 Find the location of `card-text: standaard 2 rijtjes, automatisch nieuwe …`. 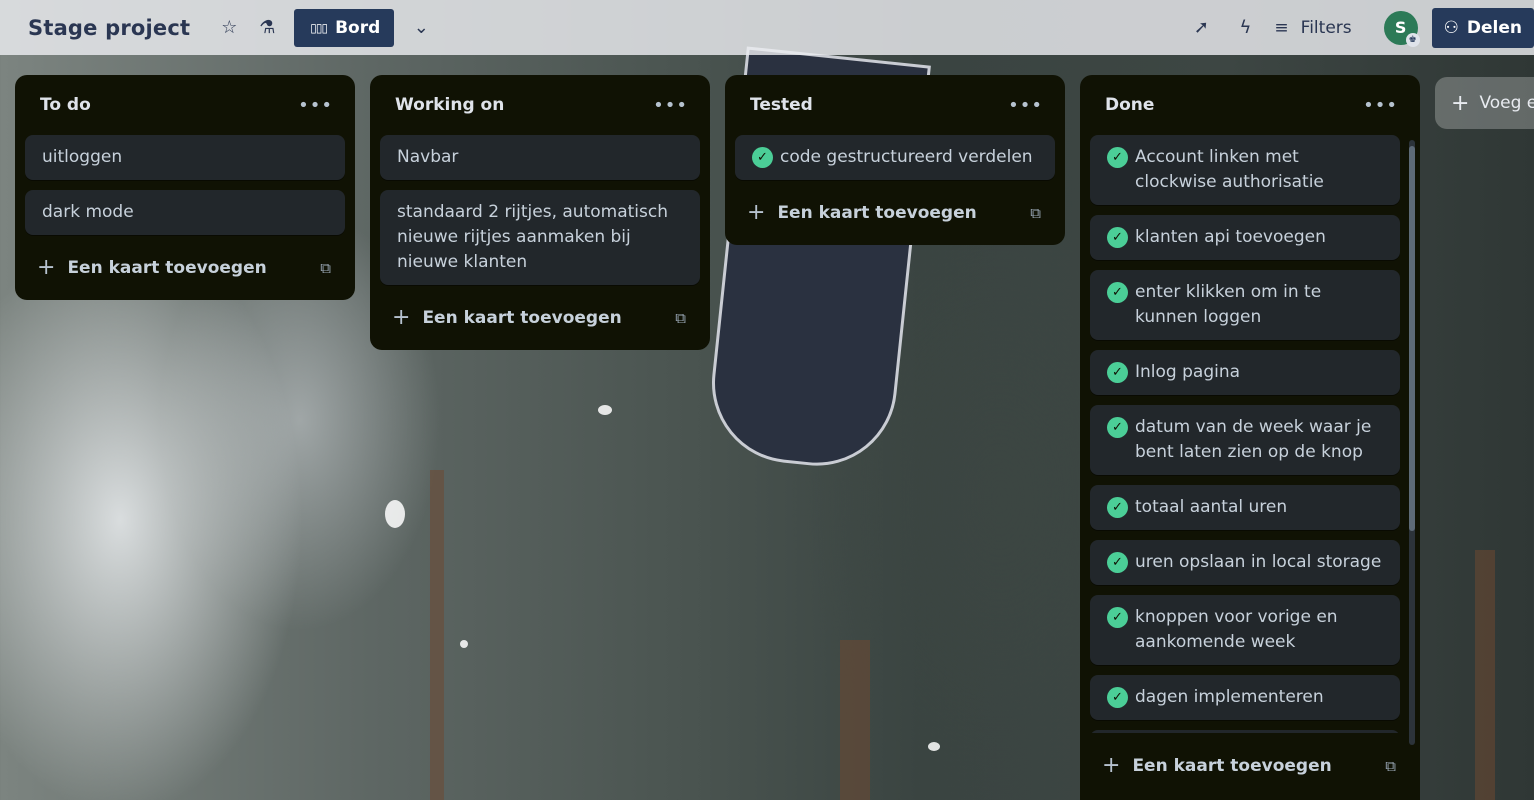

card-text: standaard 2 rijtjes, automatisch nieuwe … is located at coordinates (532, 237).